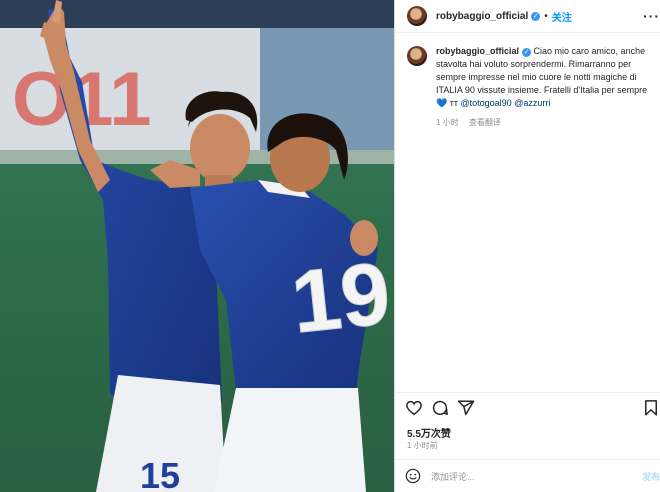 The width and height of the screenshot is (660, 492). I want to click on heart-icon, so click(414, 408).